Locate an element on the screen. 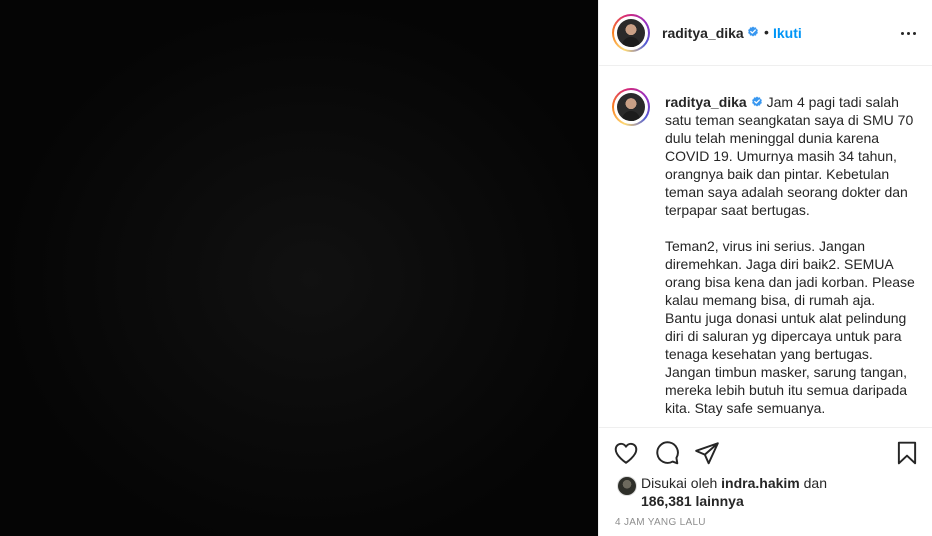 The height and width of the screenshot is (536, 932). liker-username: indra.hakim is located at coordinates (760, 483).